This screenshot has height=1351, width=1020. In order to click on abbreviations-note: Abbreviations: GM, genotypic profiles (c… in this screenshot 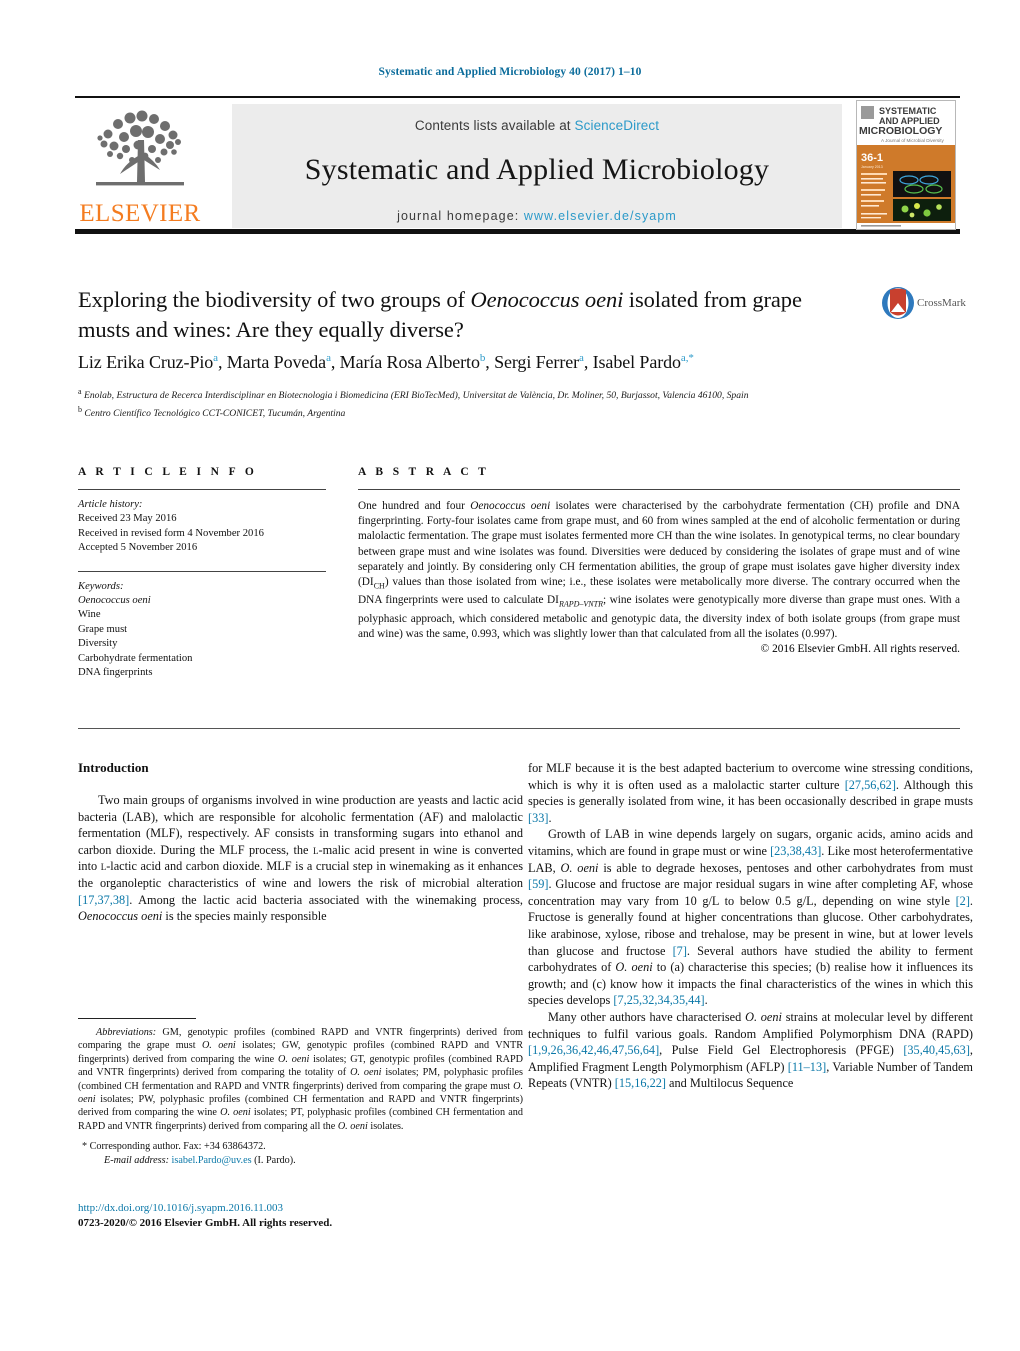, I will do `click(300, 1079)`.